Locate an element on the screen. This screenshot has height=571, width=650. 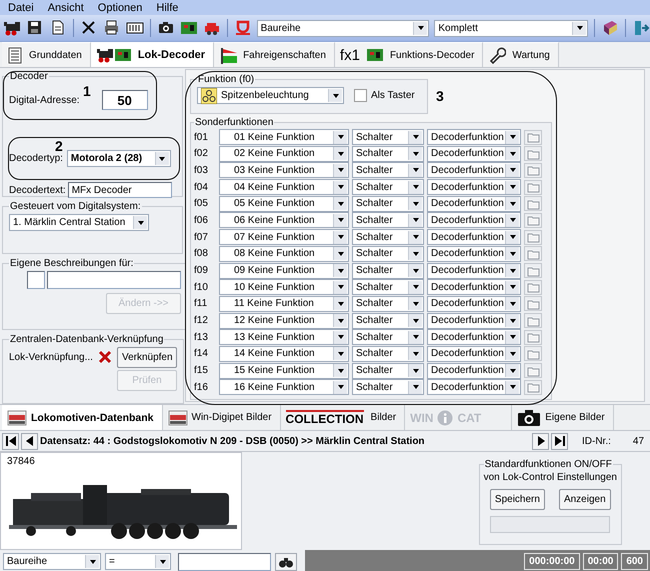
function-dropdown: 04 Keine Funktion is located at coordinates (284, 187).